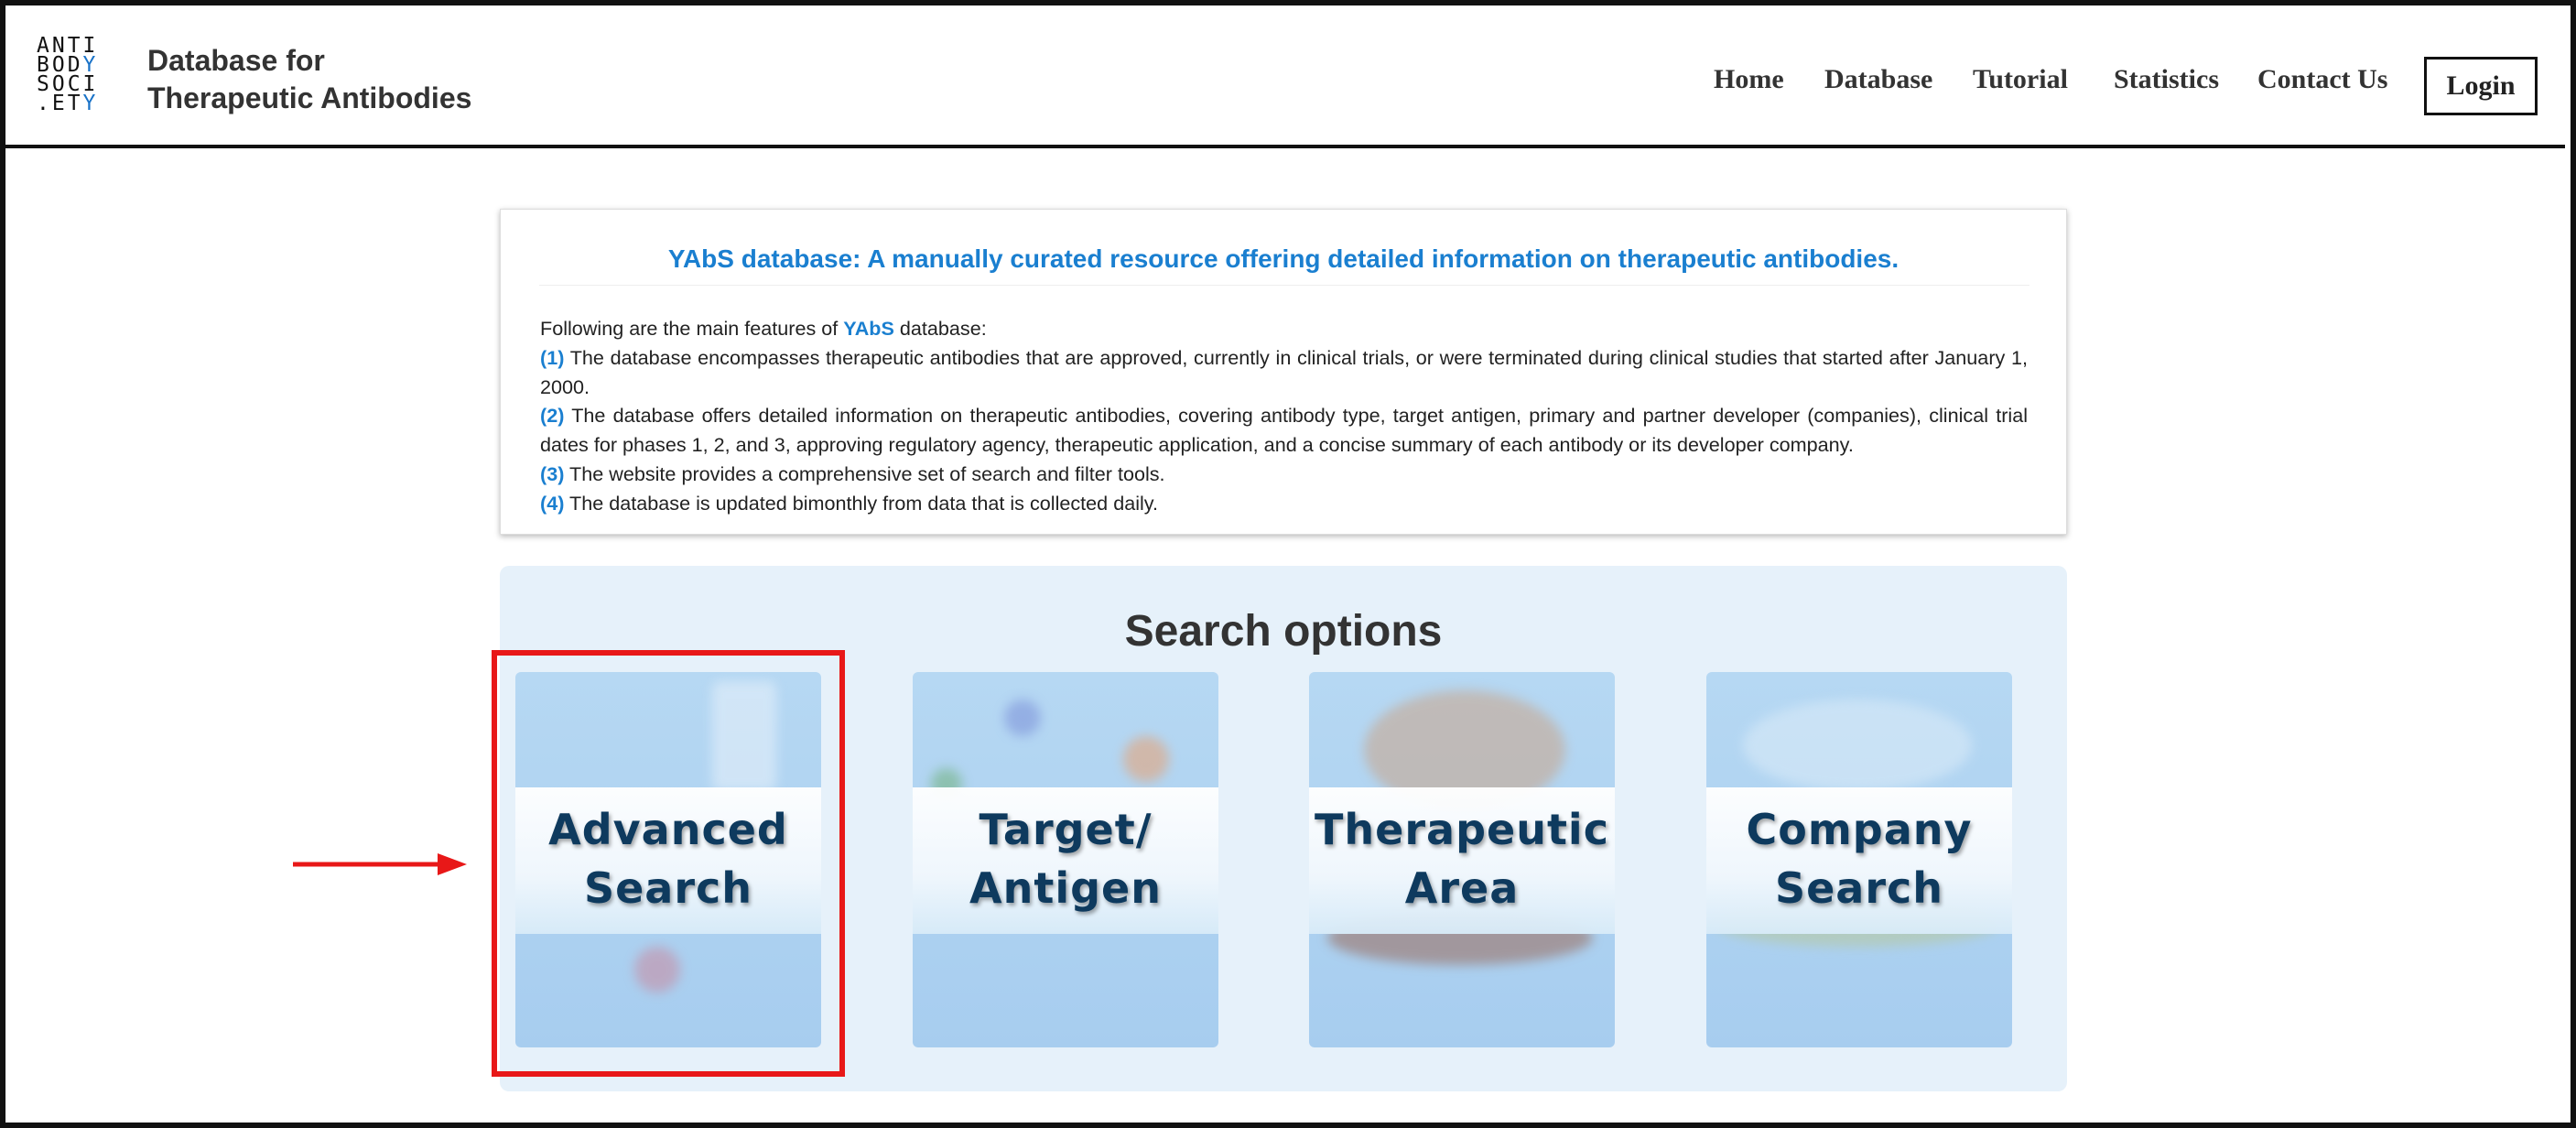  I want to click on target-antigen-tile: Target/ Antigen, so click(1065, 860).